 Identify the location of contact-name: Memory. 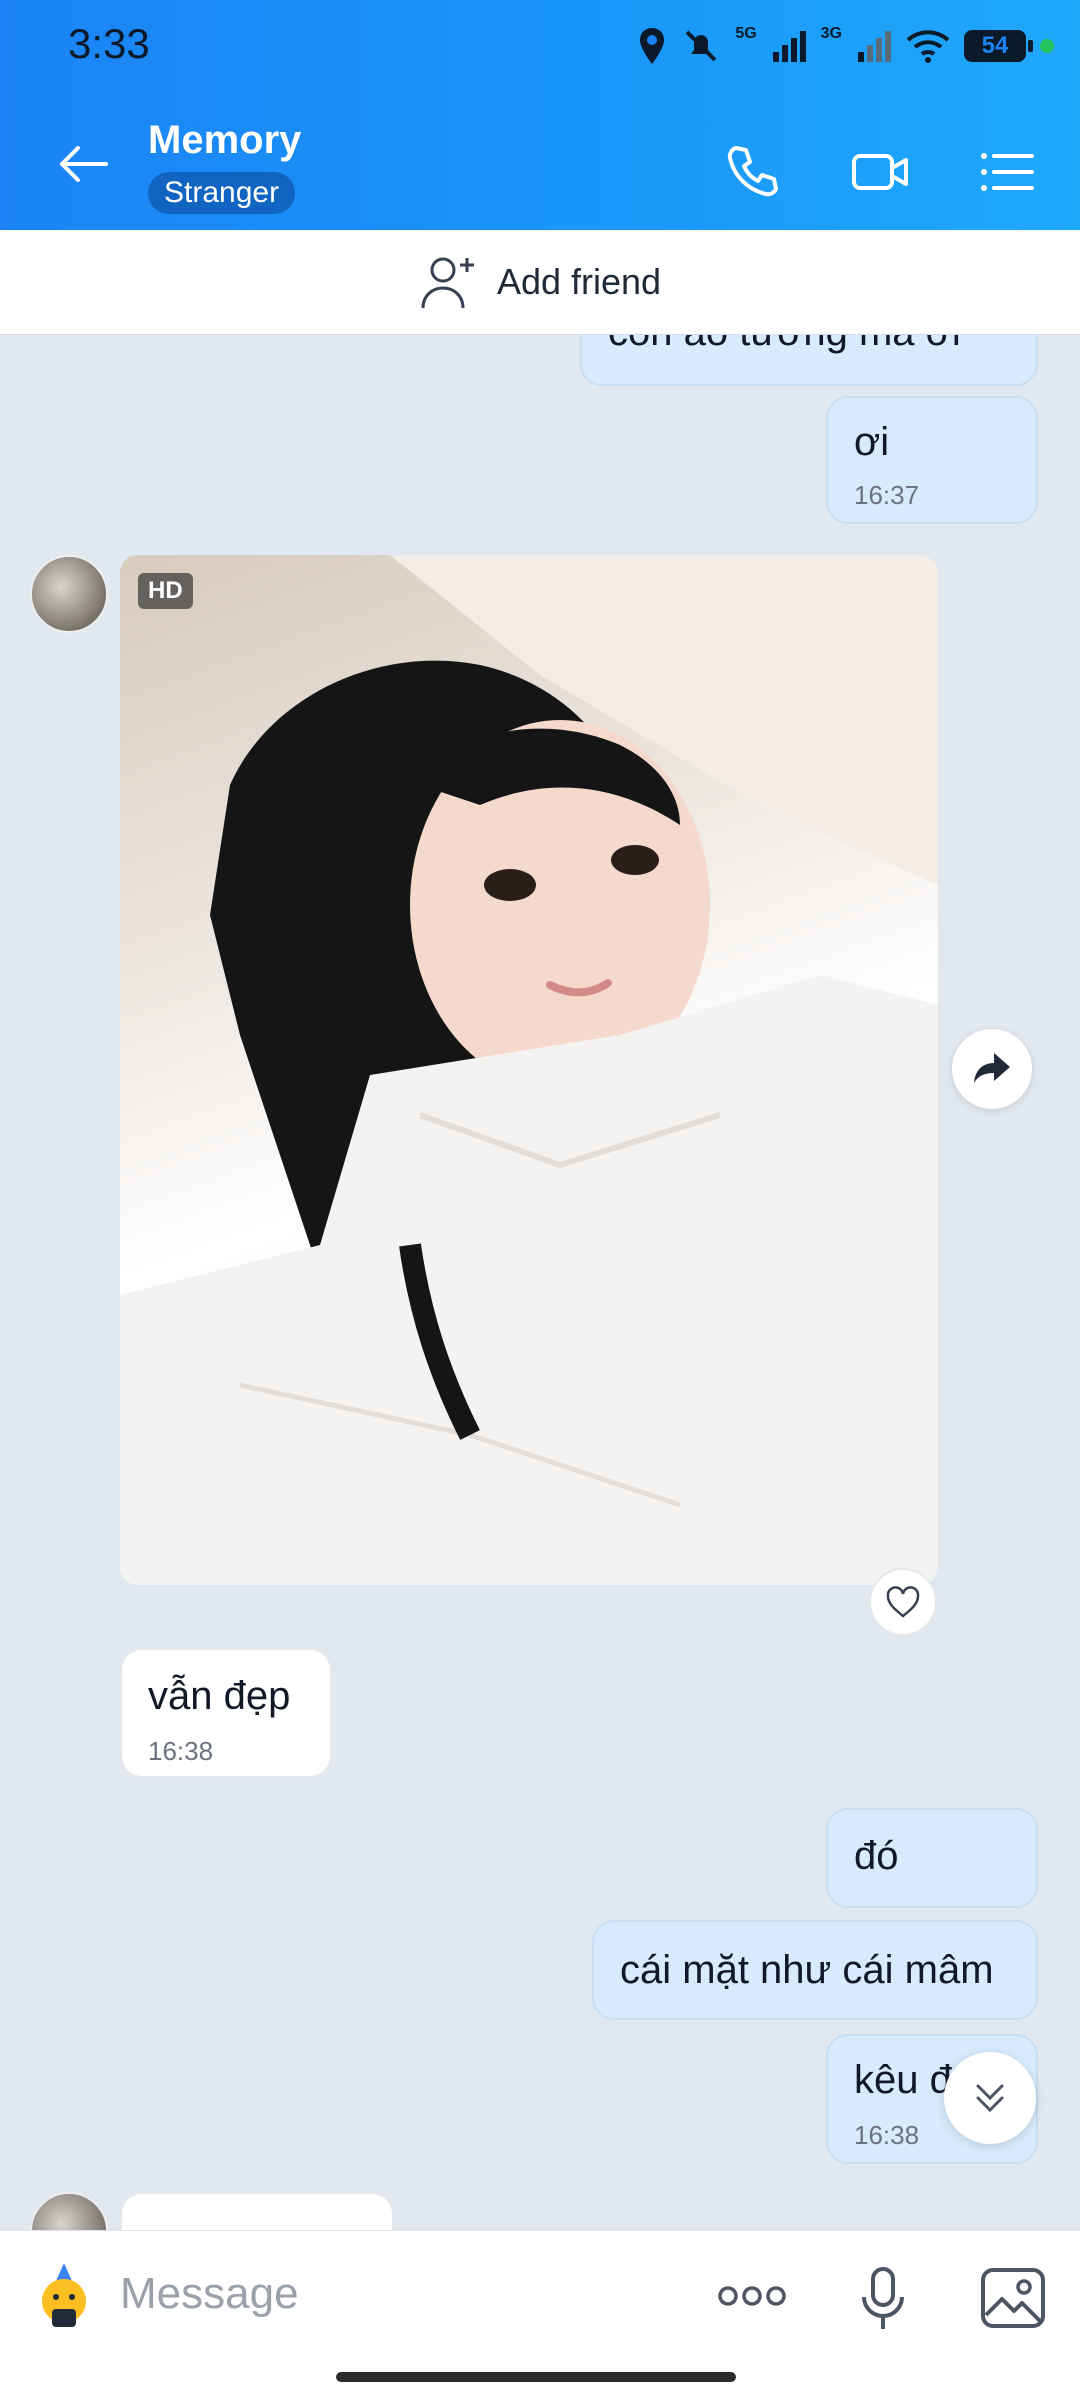
(224, 140).